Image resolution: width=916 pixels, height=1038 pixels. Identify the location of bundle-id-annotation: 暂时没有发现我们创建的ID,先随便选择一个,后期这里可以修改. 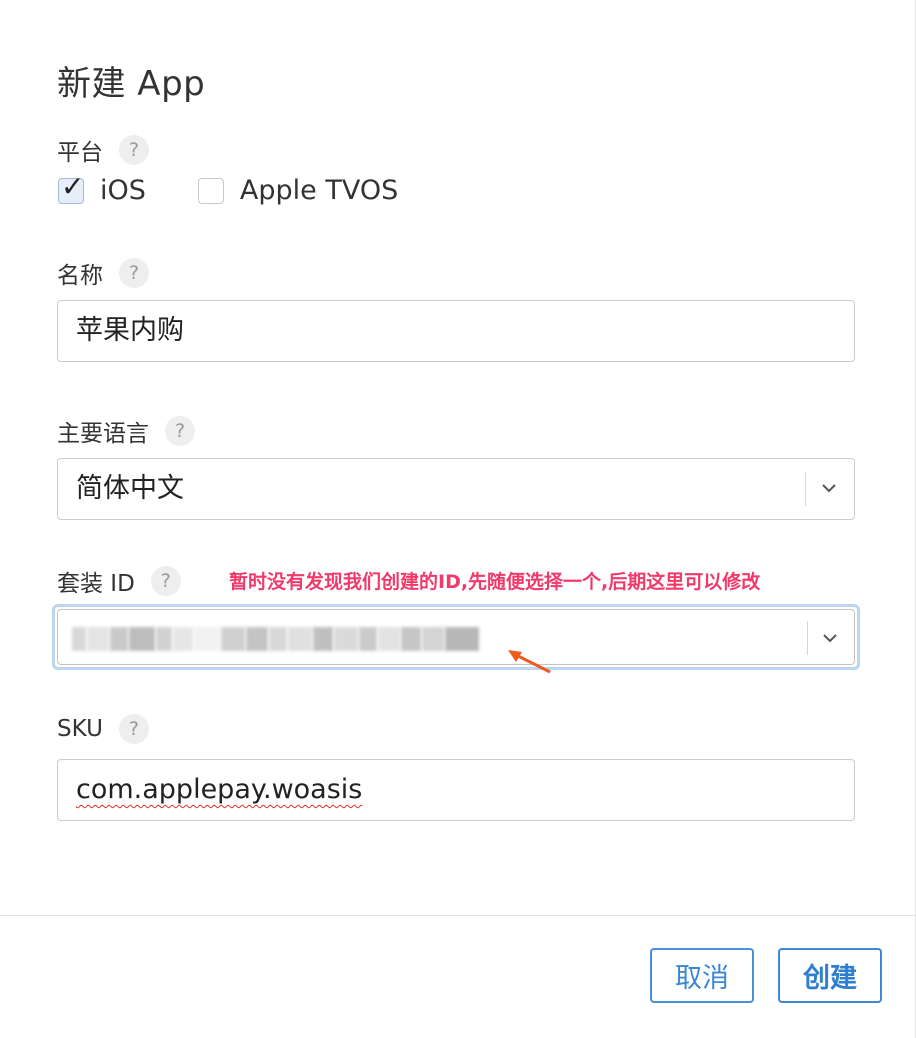
(495, 582).